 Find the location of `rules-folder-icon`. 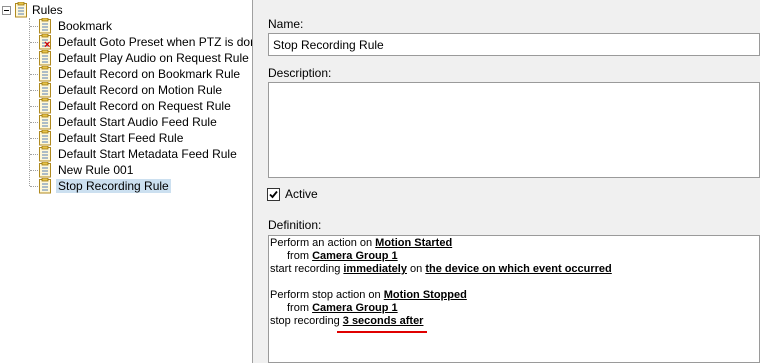

rules-folder-icon is located at coordinates (21, 10).